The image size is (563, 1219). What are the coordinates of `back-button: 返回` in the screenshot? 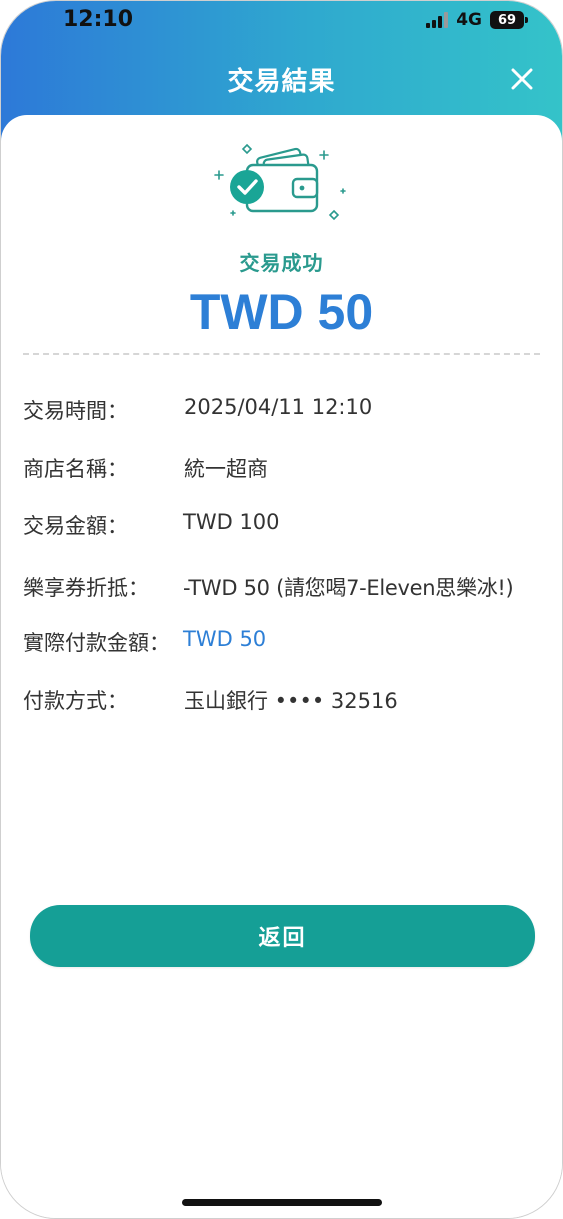 It's located at (282, 936).